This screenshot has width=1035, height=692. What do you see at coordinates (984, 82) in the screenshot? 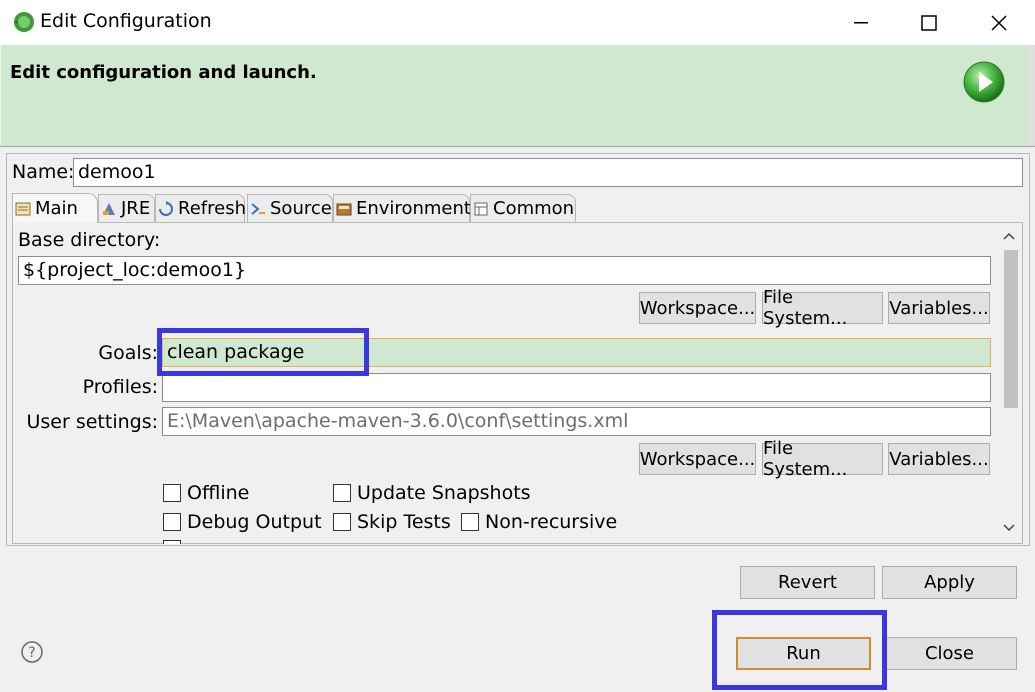
I see `run-launch-icon` at bounding box center [984, 82].